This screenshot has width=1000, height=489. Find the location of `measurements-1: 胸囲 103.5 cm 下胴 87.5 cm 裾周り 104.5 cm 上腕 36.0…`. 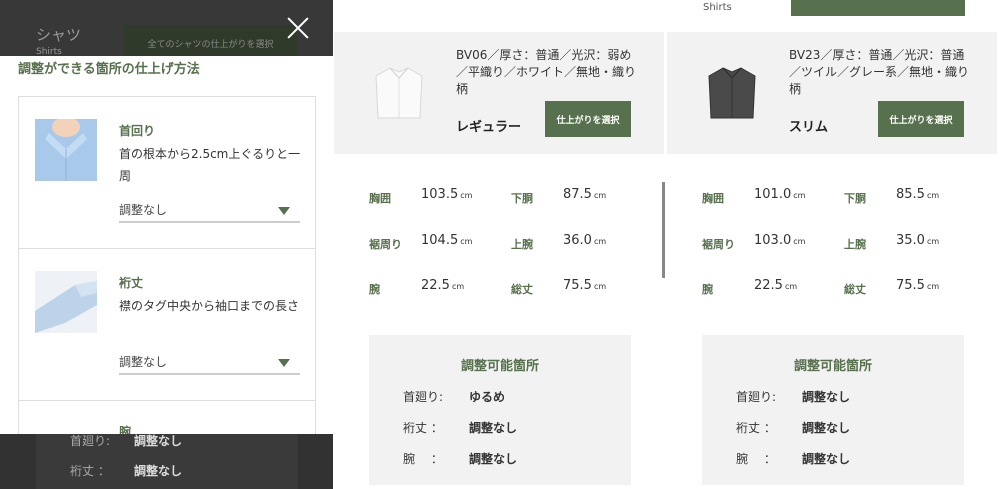

measurements-1: 胸囲 103.5 cm 下胴 87.5 cm 裾周り 104.5 cm 上腕 36.0… is located at coordinates (499, 241).